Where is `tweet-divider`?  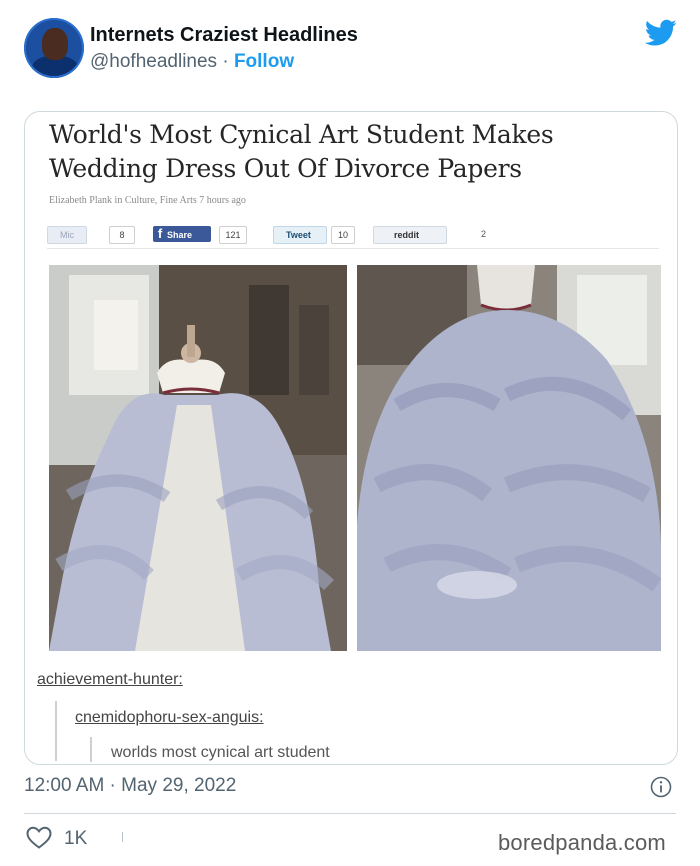
tweet-divider is located at coordinates (350, 813).